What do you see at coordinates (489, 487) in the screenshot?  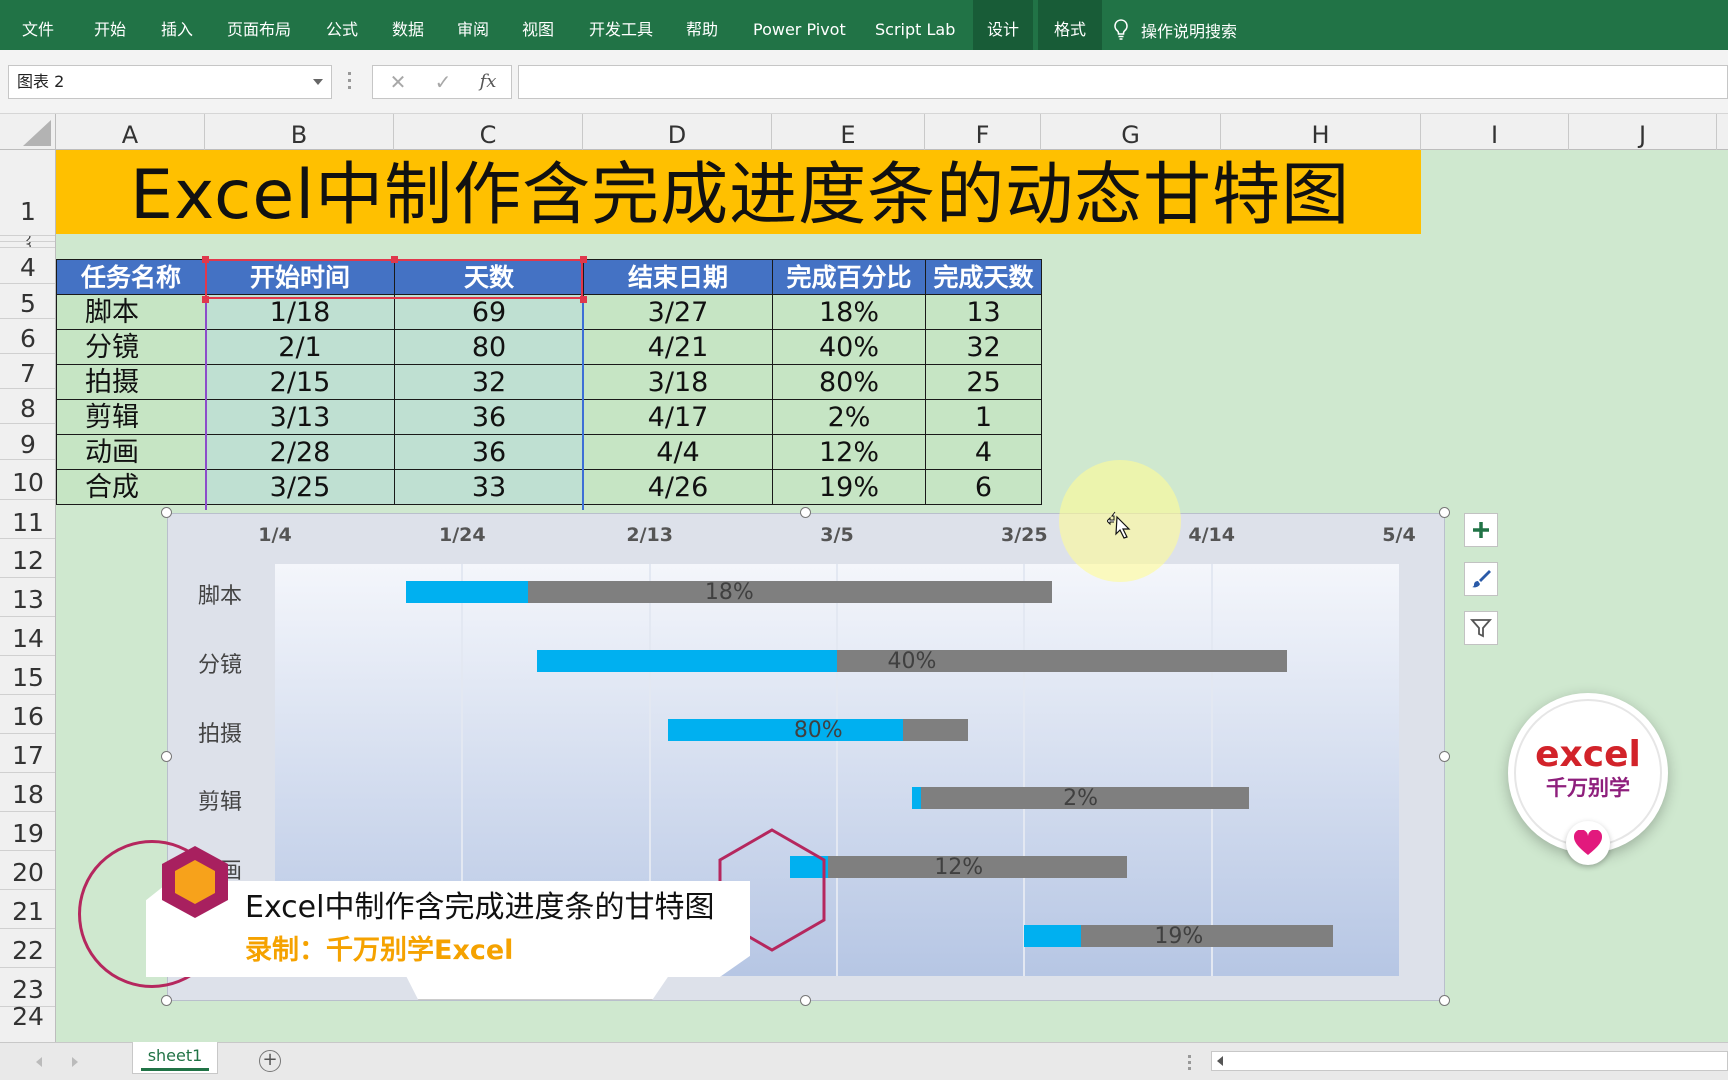 I see `table-cell: 33` at bounding box center [489, 487].